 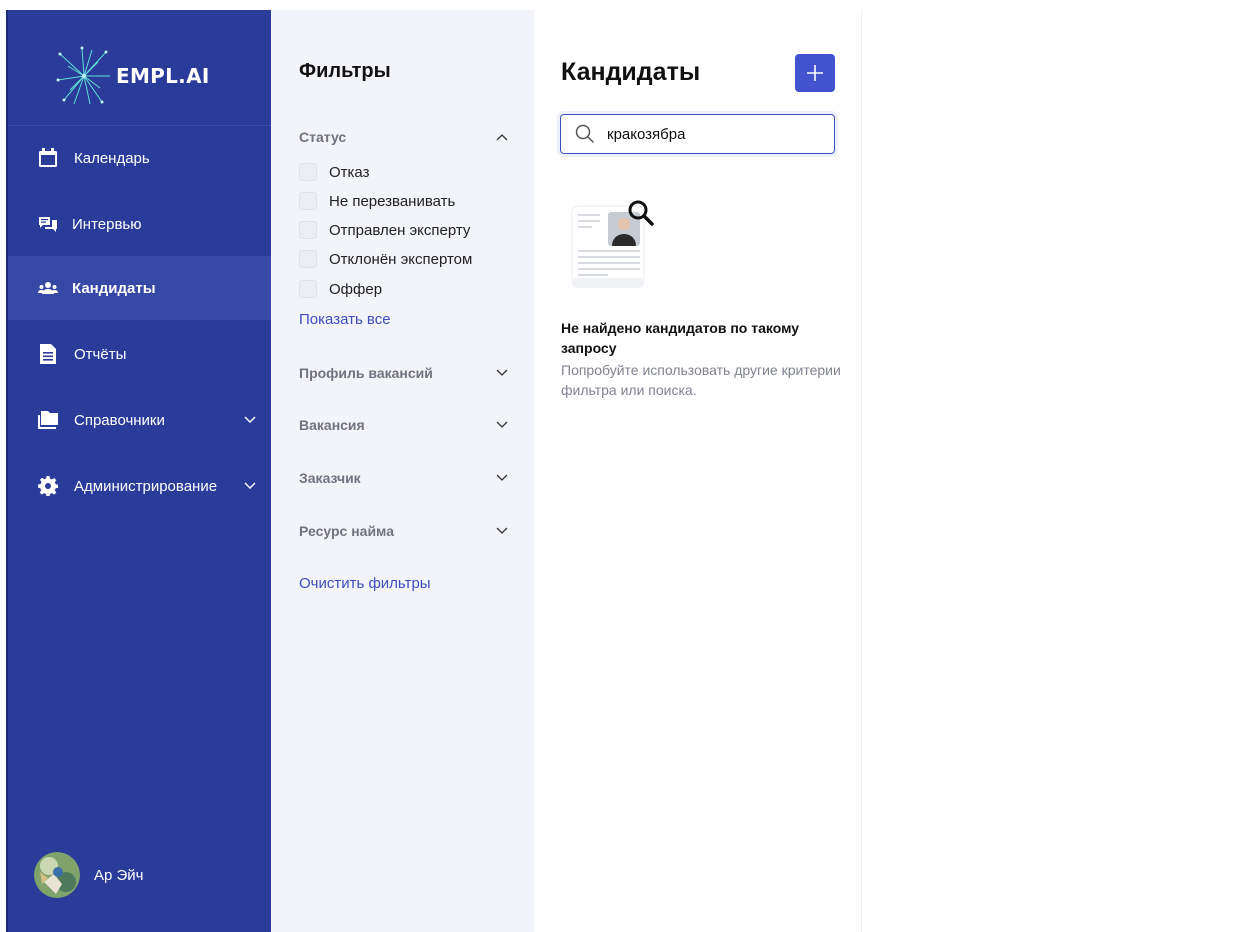 What do you see at coordinates (48, 288) in the screenshot?
I see `users-icon` at bounding box center [48, 288].